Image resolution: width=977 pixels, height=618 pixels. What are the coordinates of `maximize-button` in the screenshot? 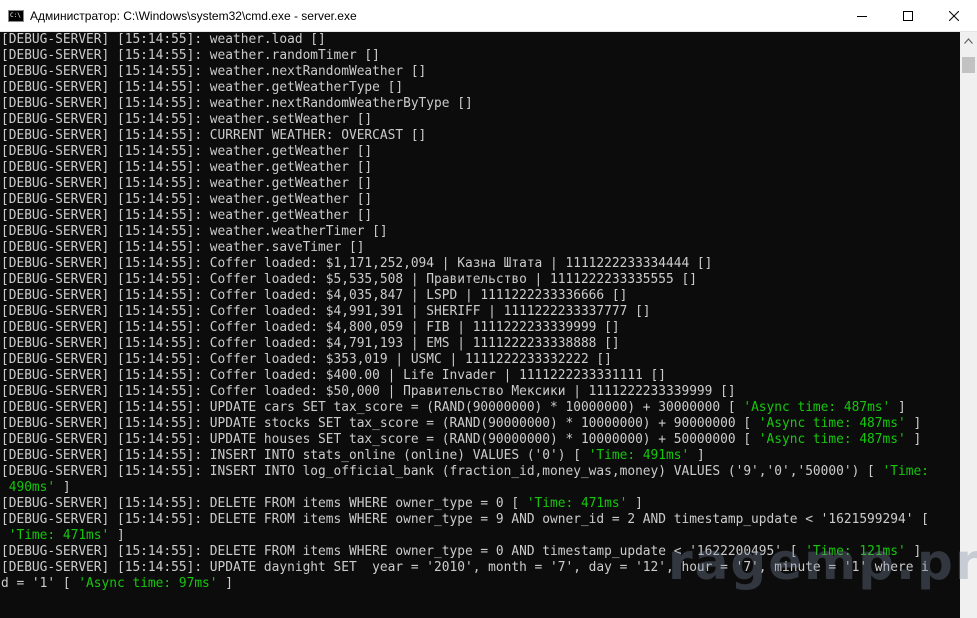 It's located at (908, 15).